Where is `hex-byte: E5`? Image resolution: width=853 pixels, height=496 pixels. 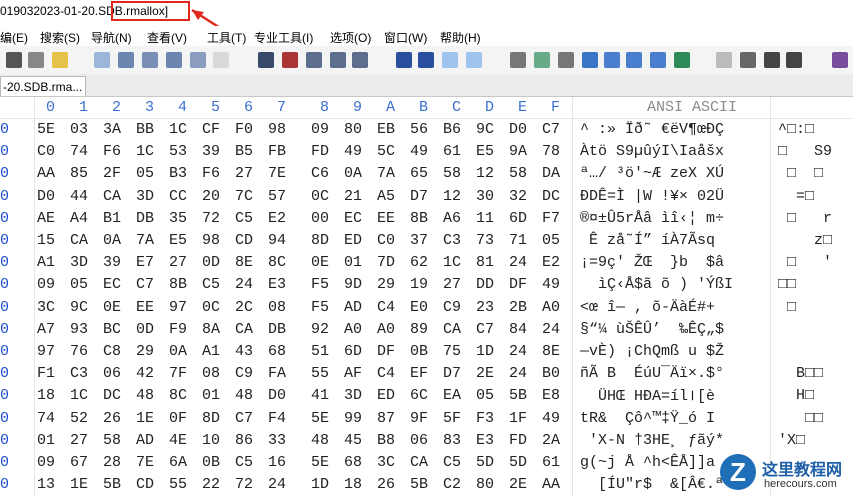
hex-byte: E5 is located at coordinates (485, 151).